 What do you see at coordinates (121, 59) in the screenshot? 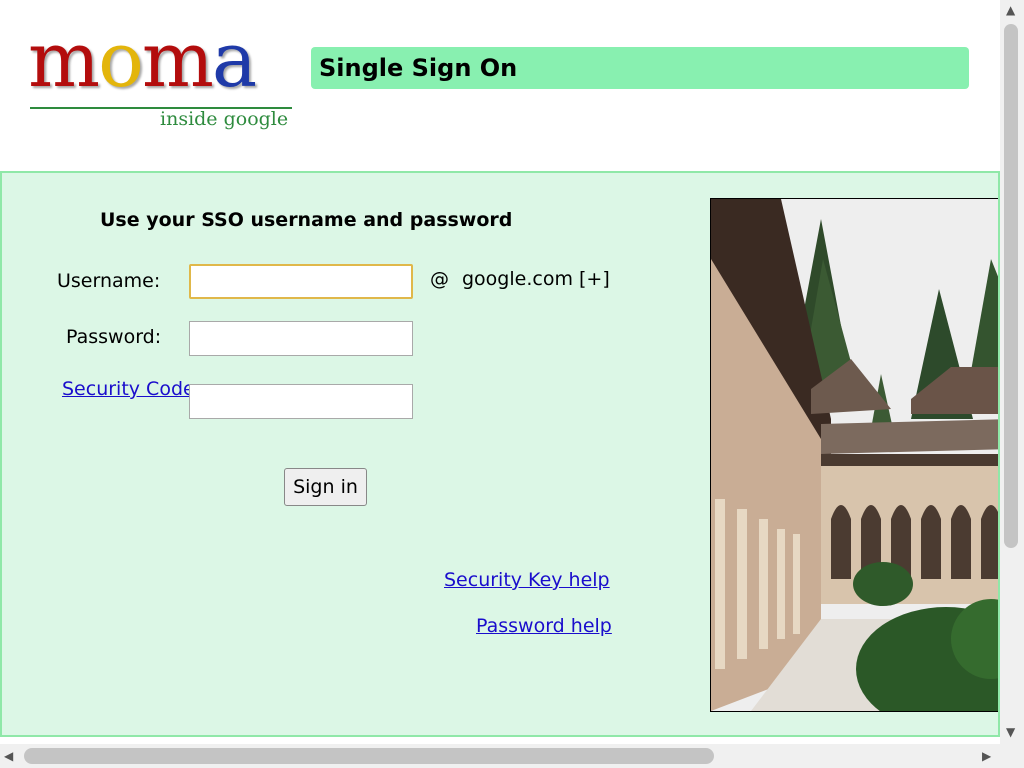
I see `logo-letter-o: o` at bounding box center [121, 59].